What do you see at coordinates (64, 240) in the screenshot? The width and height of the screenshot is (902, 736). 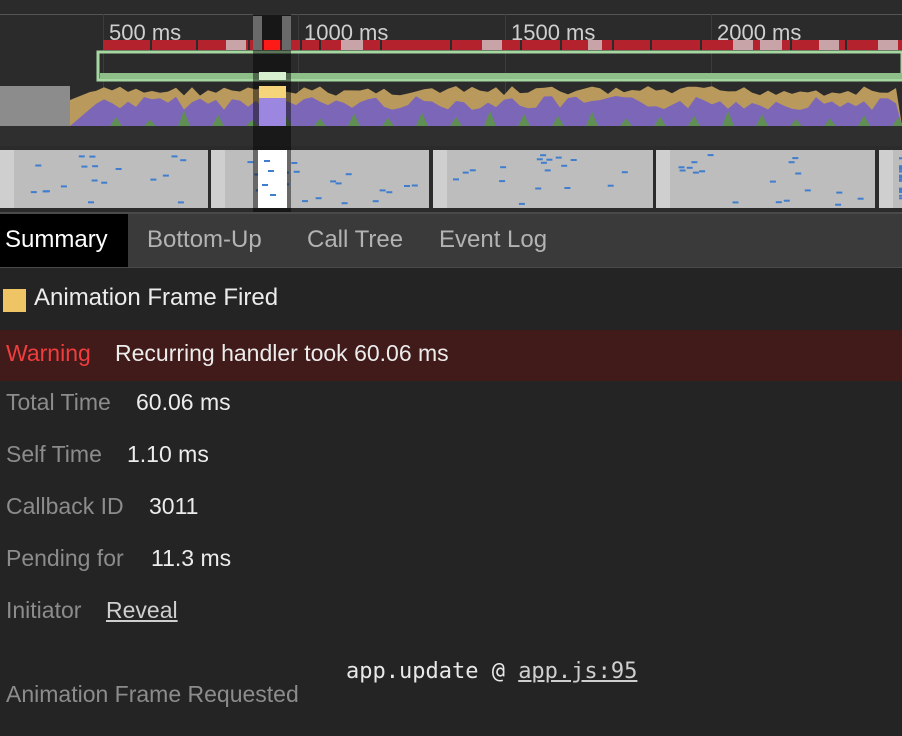 I see `tab-summary: Summary` at bounding box center [64, 240].